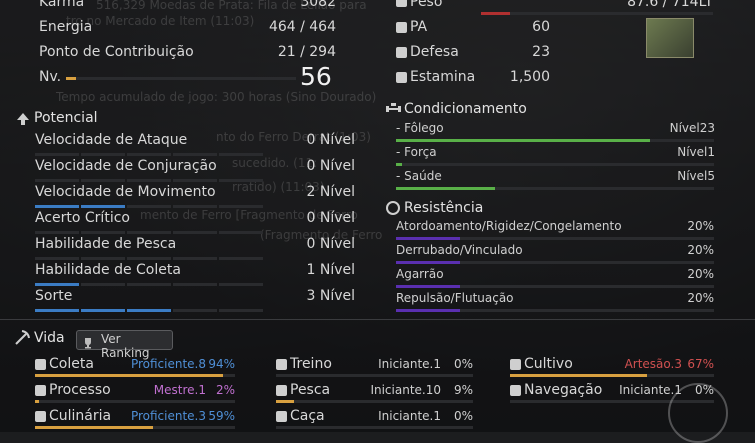 The height and width of the screenshot is (443, 755). I want to click on cultivo-icon, so click(515, 364).